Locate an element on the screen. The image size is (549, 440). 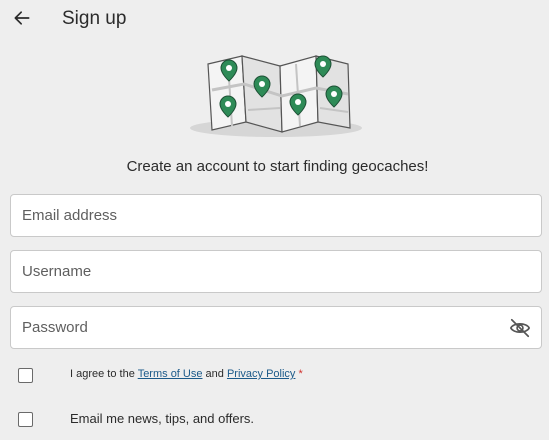
page-title: Sign up is located at coordinates (94, 18).